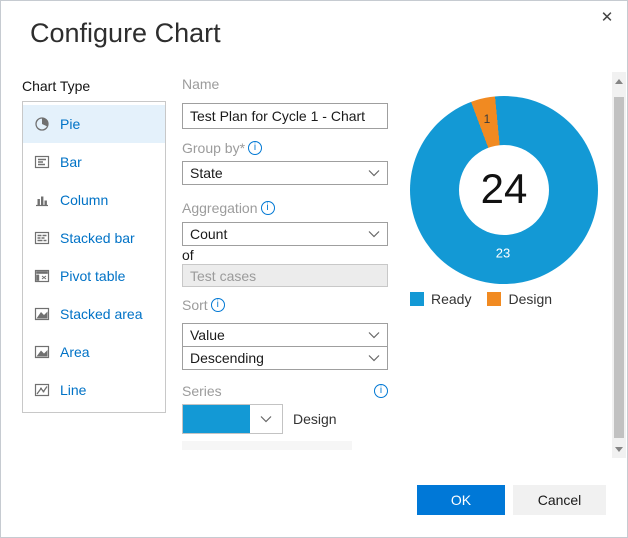 The image size is (628, 538). I want to click on scroll-up-icon, so click(619, 81).